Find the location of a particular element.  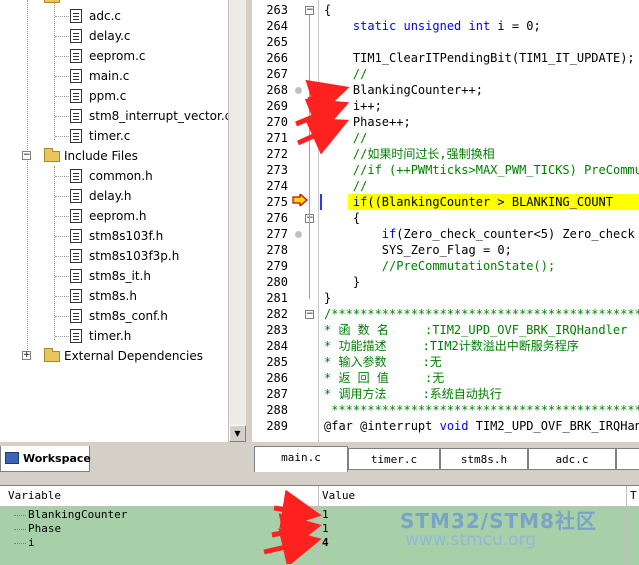

code-token: TIM2_UPD_OVF_BRK_IRQHandler is located at coordinates (554, 426).